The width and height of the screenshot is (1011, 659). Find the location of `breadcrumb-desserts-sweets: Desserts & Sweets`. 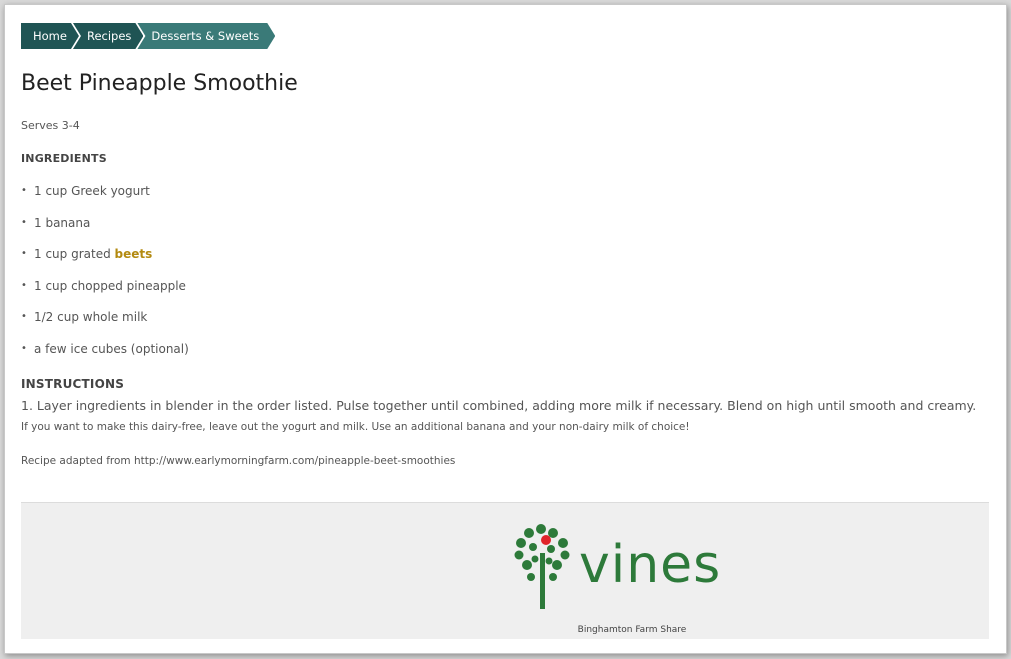

breadcrumb-desserts-sweets: Desserts & Sweets is located at coordinates (206, 36).